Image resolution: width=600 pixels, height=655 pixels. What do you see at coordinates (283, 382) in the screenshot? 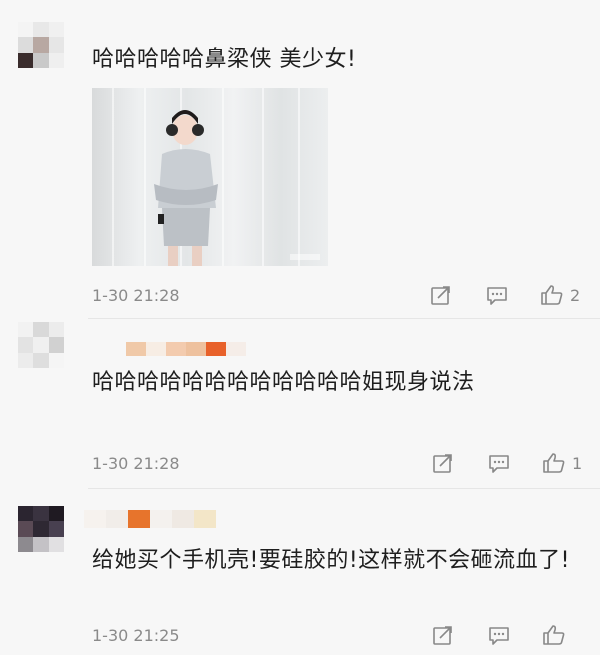
I see `comment-text: 哈哈哈哈哈哈哈哈哈哈哈哈姐现身说法` at bounding box center [283, 382].